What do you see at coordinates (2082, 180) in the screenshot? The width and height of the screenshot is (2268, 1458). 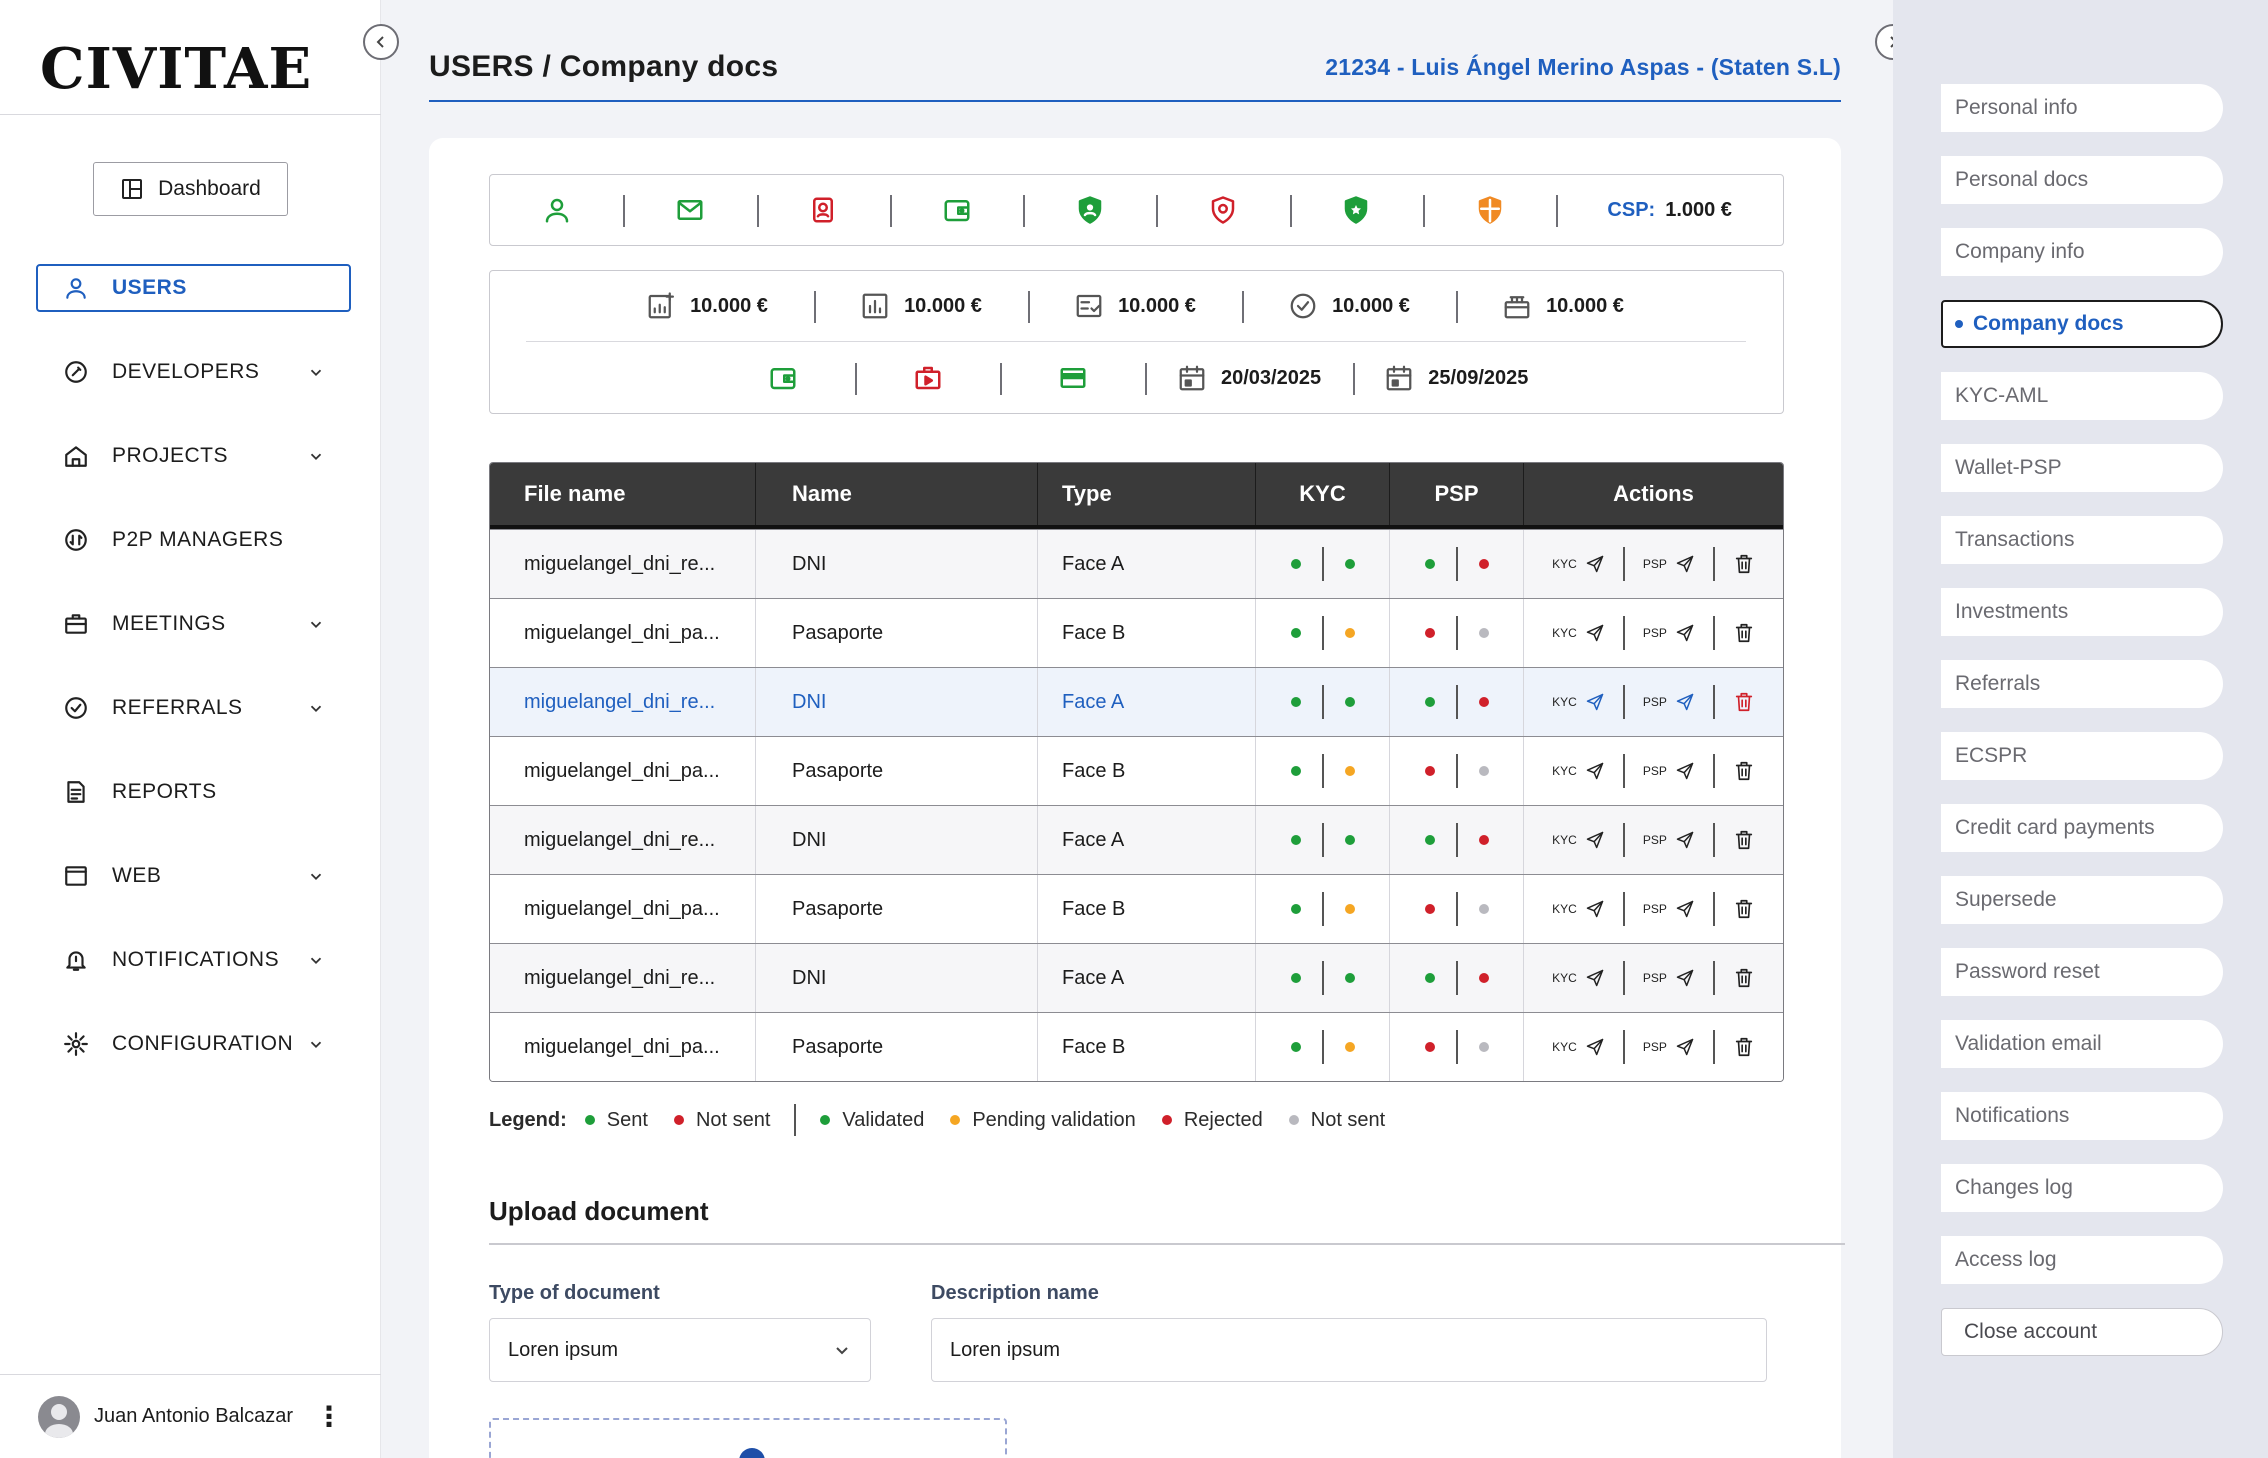 I see `section-personal-docs: Personal docs` at bounding box center [2082, 180].